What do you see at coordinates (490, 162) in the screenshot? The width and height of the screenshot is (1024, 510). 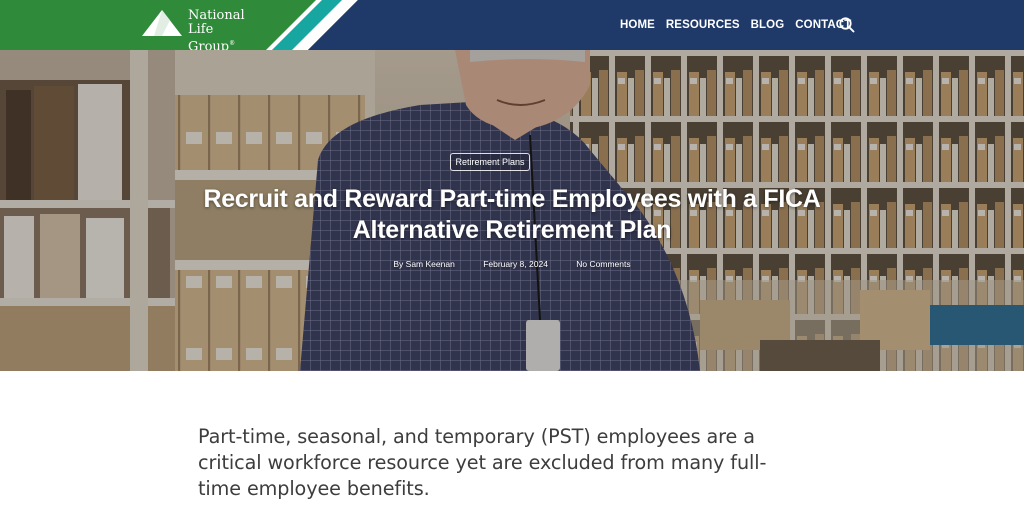 I see `category-tag: Retirement Plans` at bounding box center [490, 162].